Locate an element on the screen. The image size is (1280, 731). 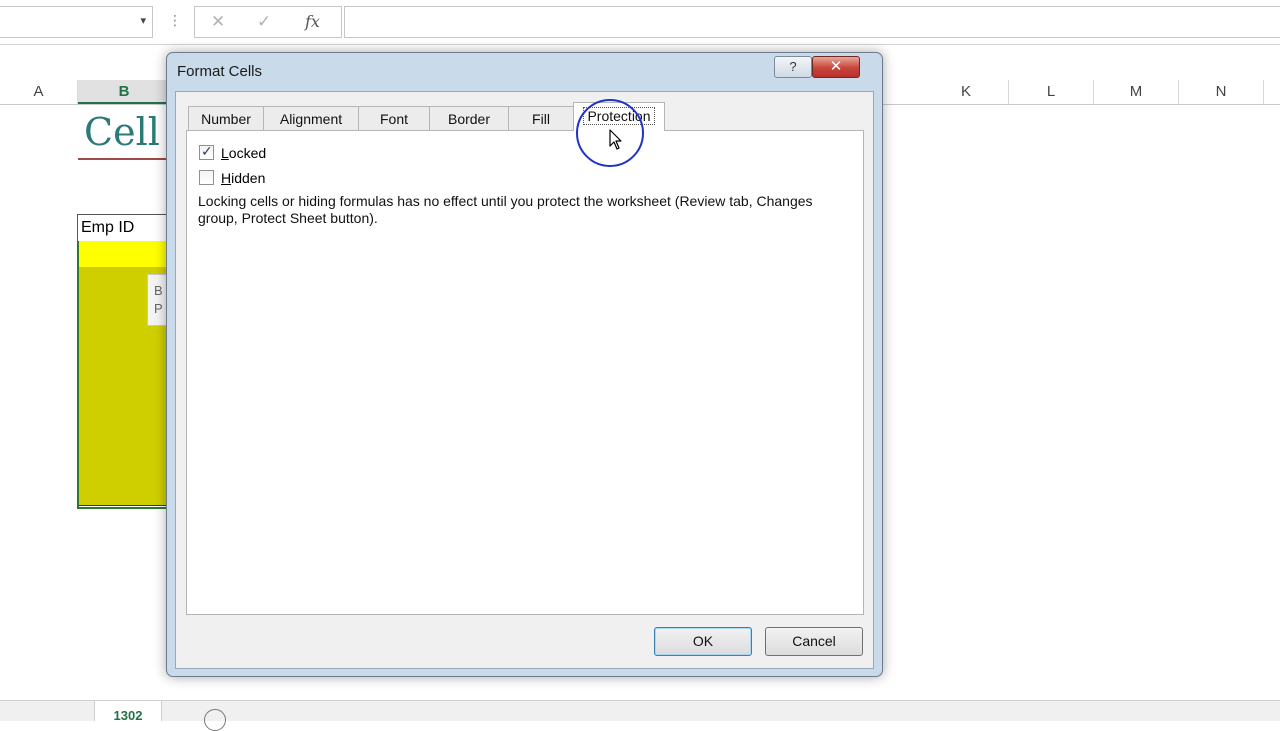
locked-label-rest: ocked is located at coordinates (247, 153).